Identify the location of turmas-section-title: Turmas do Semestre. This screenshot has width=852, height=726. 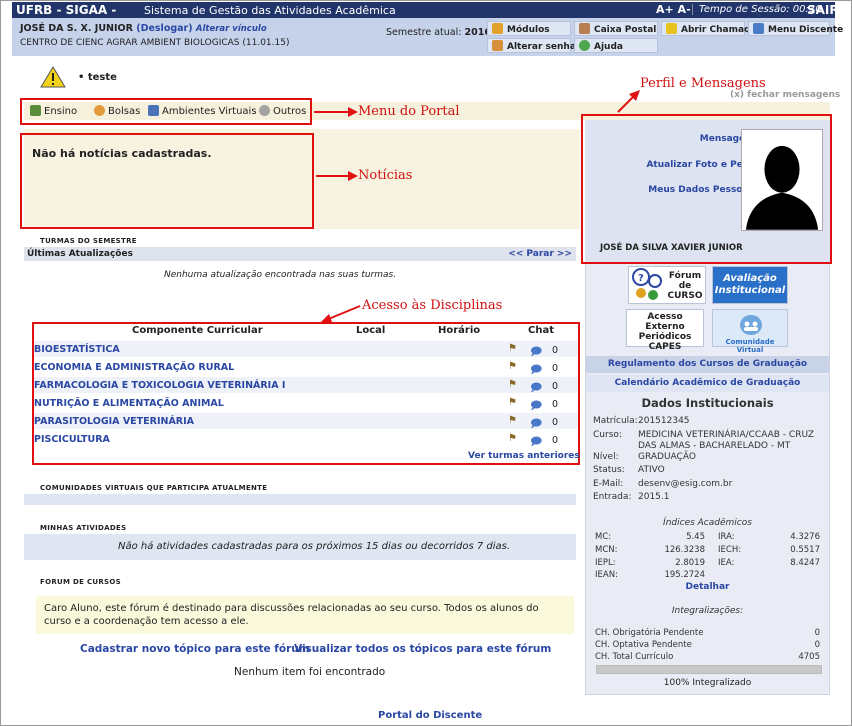
(88, 241).